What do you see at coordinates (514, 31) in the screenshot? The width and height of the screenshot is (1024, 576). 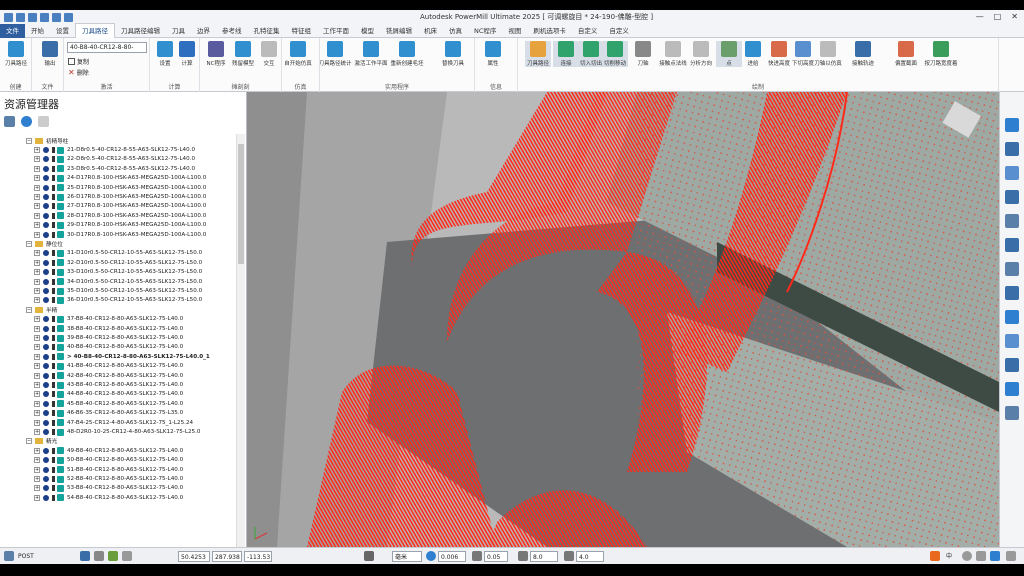 I see `tab-16: 视图` at bounding box center [514, 31].